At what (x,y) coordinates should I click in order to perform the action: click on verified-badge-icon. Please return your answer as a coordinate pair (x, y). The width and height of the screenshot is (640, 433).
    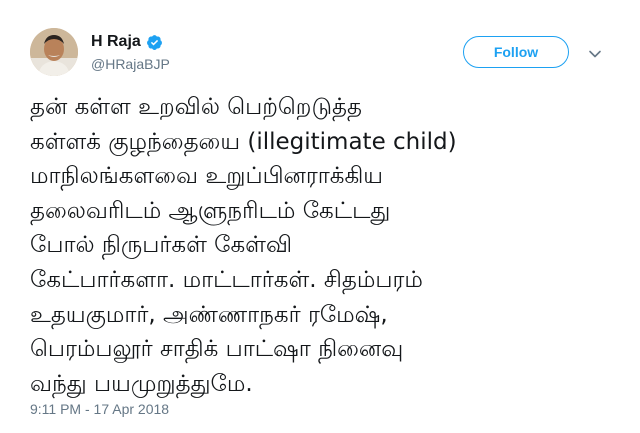
    Looking at the image, I should click on (154, 42).